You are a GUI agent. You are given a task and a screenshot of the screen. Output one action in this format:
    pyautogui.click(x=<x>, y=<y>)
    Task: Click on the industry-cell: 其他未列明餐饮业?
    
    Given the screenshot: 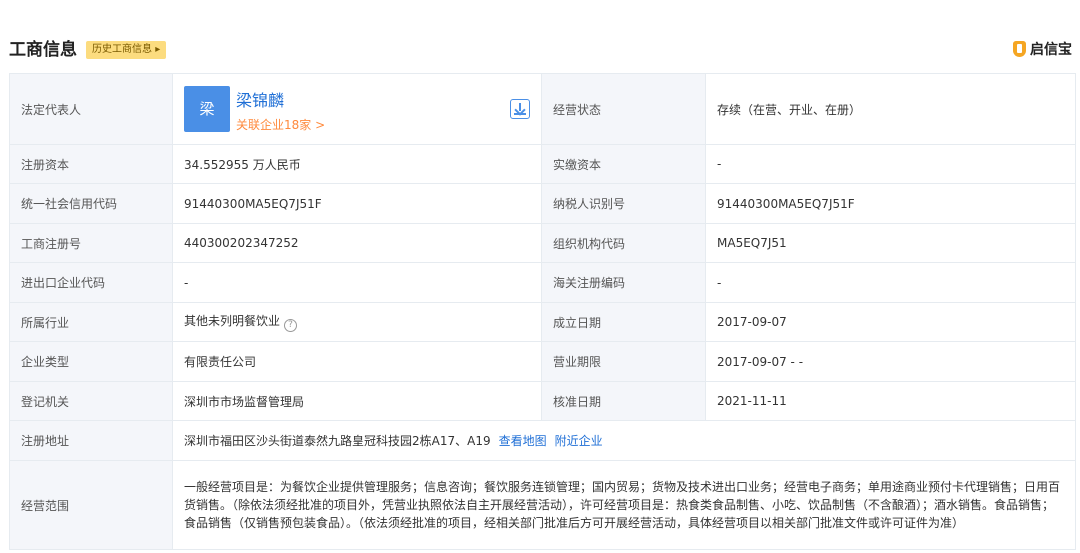 What is the action you would take?
    pyautogui.click(x=357, y=322)
    